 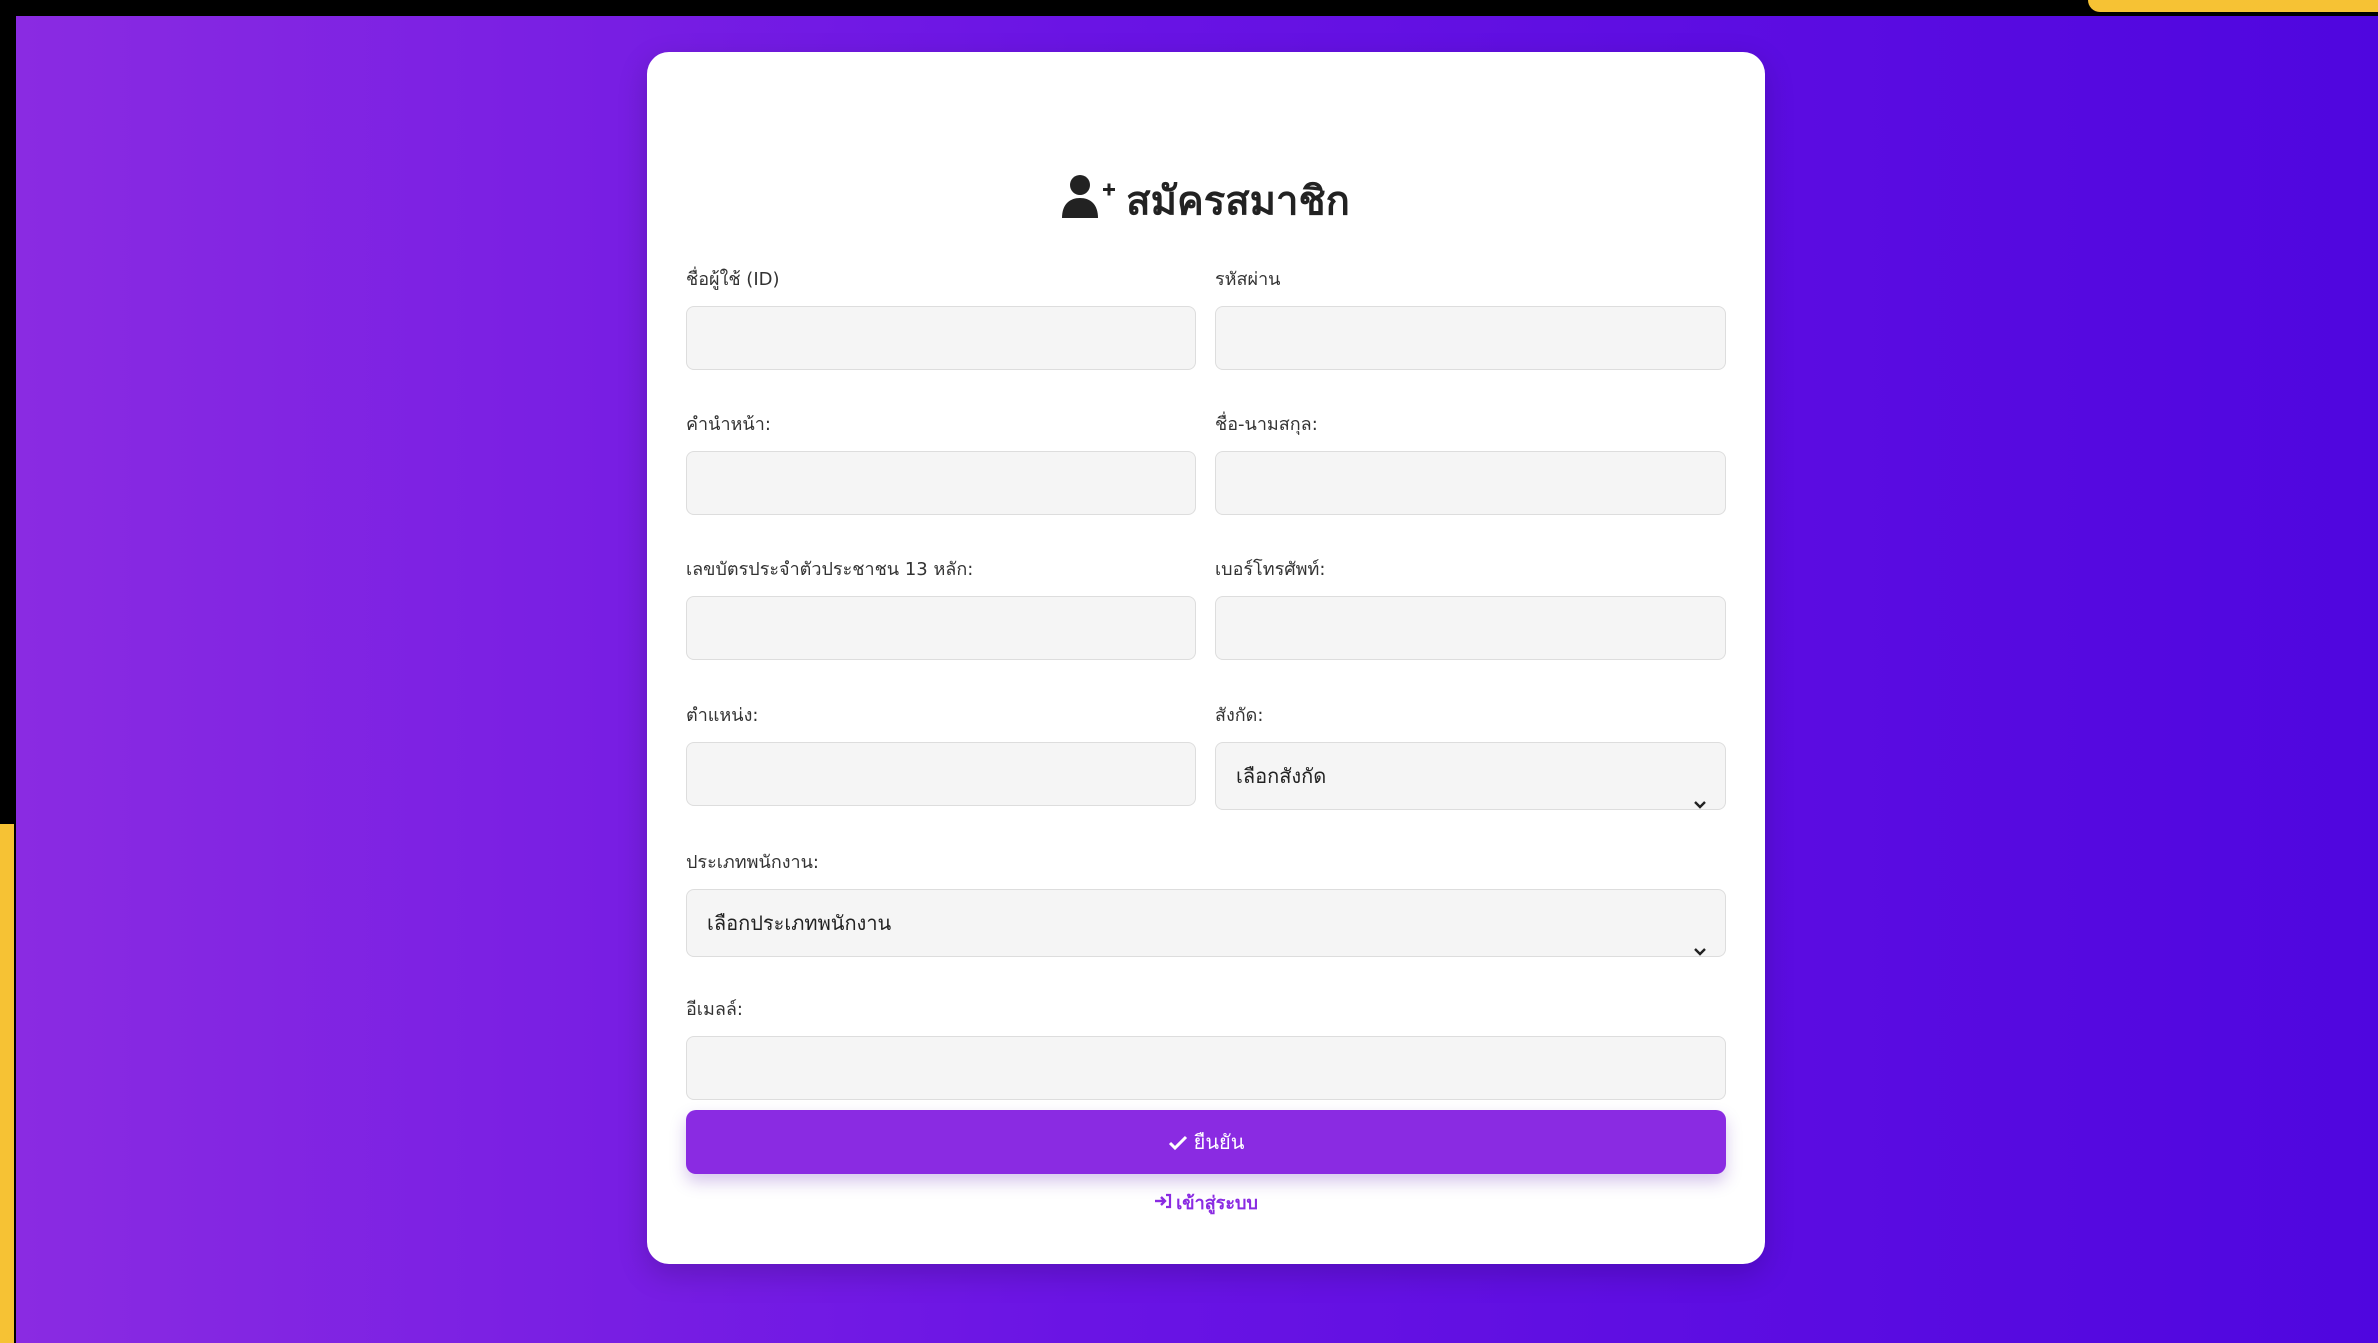 What do you see at coordinates (1248, 279) in the screenshot?
I see `password-label: รหัสผ่าน` at bounding box center [1248, 279].